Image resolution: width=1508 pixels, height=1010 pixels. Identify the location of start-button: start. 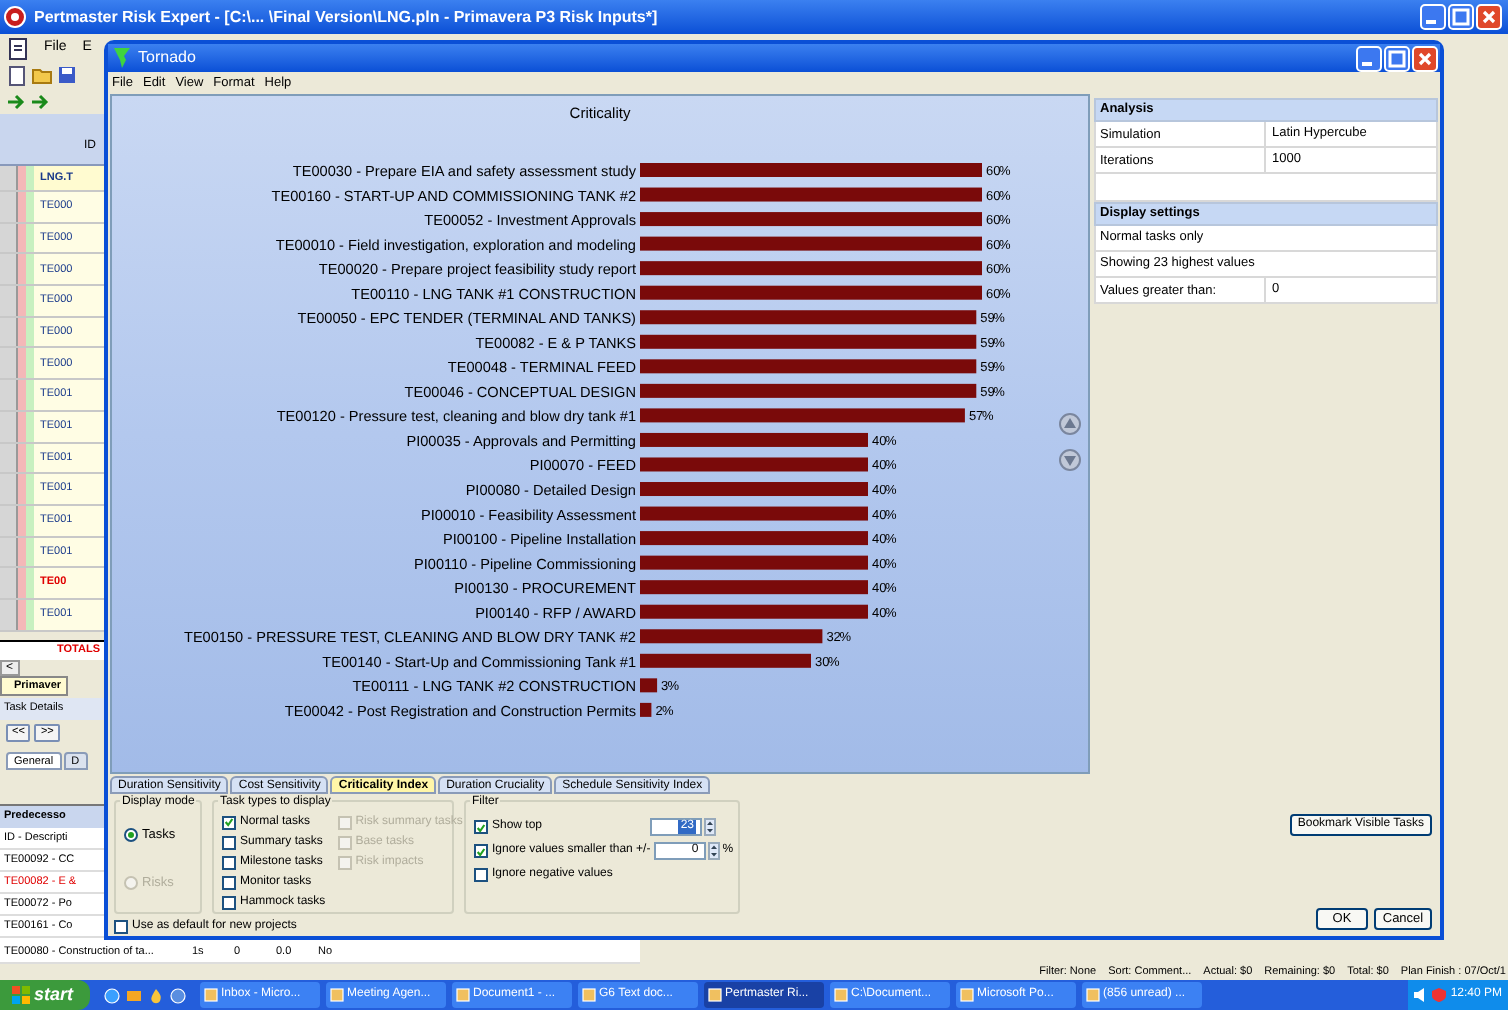
(45, 995).